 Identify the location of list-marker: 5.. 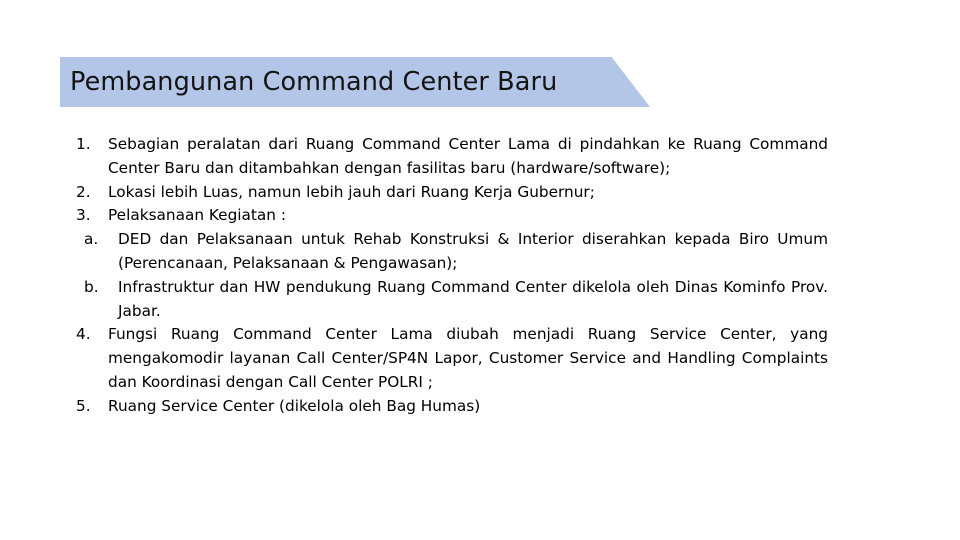
(83, 405).